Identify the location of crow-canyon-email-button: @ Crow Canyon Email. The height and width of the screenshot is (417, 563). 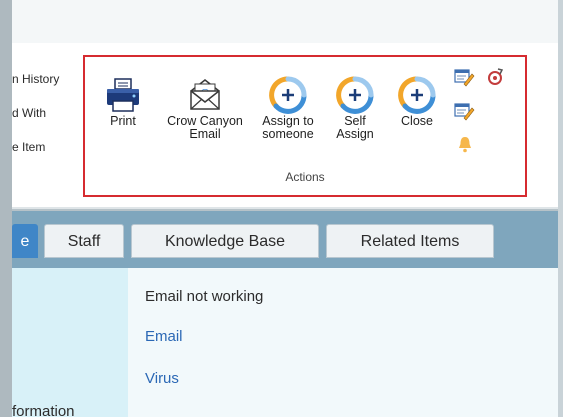
(205, 108).